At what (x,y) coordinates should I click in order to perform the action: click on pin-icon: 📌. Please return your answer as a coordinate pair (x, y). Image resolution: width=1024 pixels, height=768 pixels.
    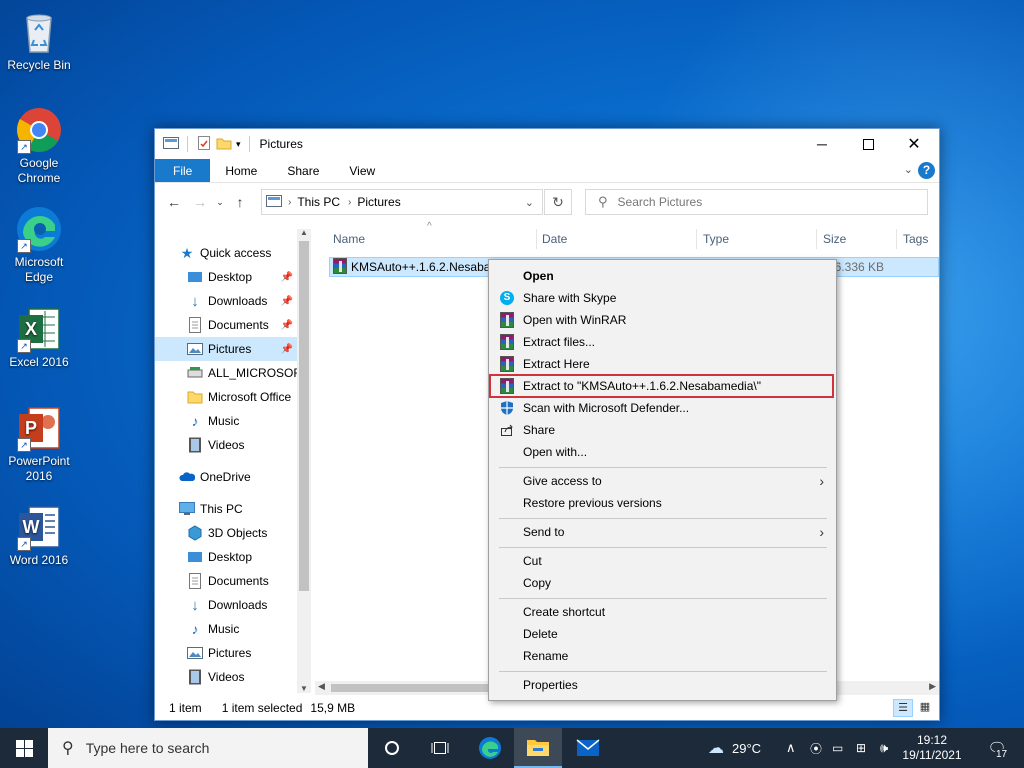
    Looking at the image, I should click on (286, 301).